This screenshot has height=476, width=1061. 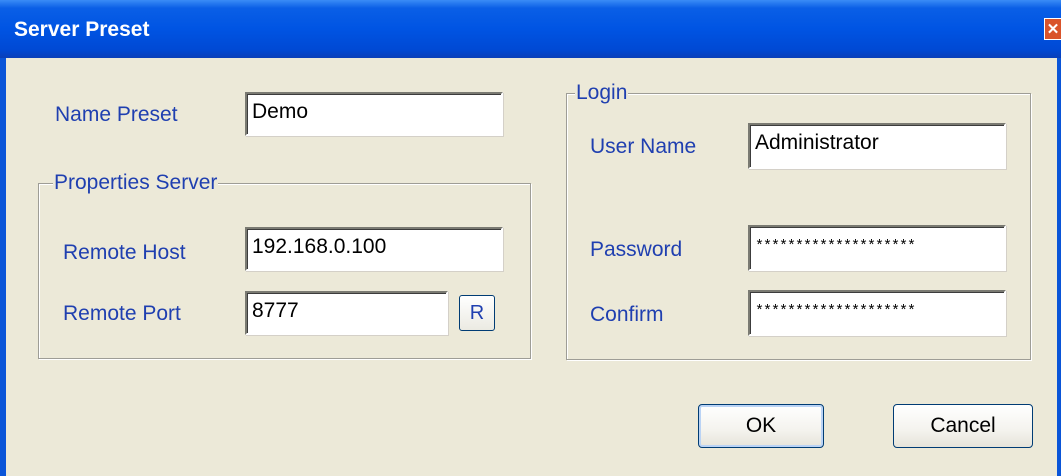 What do you see at coordinates (124, 252) in the screenshot?
I see `remote-host-label: Remote Host` at bounding box center [124, 252].